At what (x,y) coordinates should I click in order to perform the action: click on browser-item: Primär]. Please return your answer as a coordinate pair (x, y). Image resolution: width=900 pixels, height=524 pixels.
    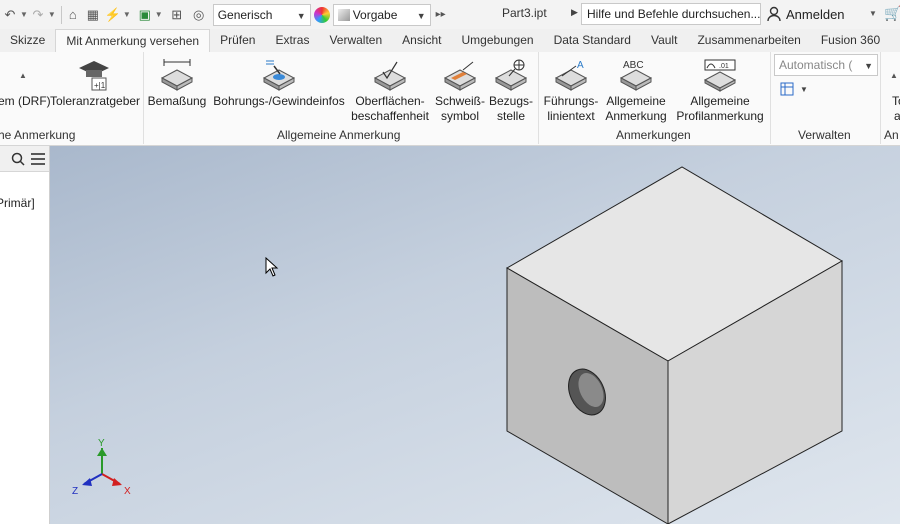
    Looking at the image, I should click on (17, 203).